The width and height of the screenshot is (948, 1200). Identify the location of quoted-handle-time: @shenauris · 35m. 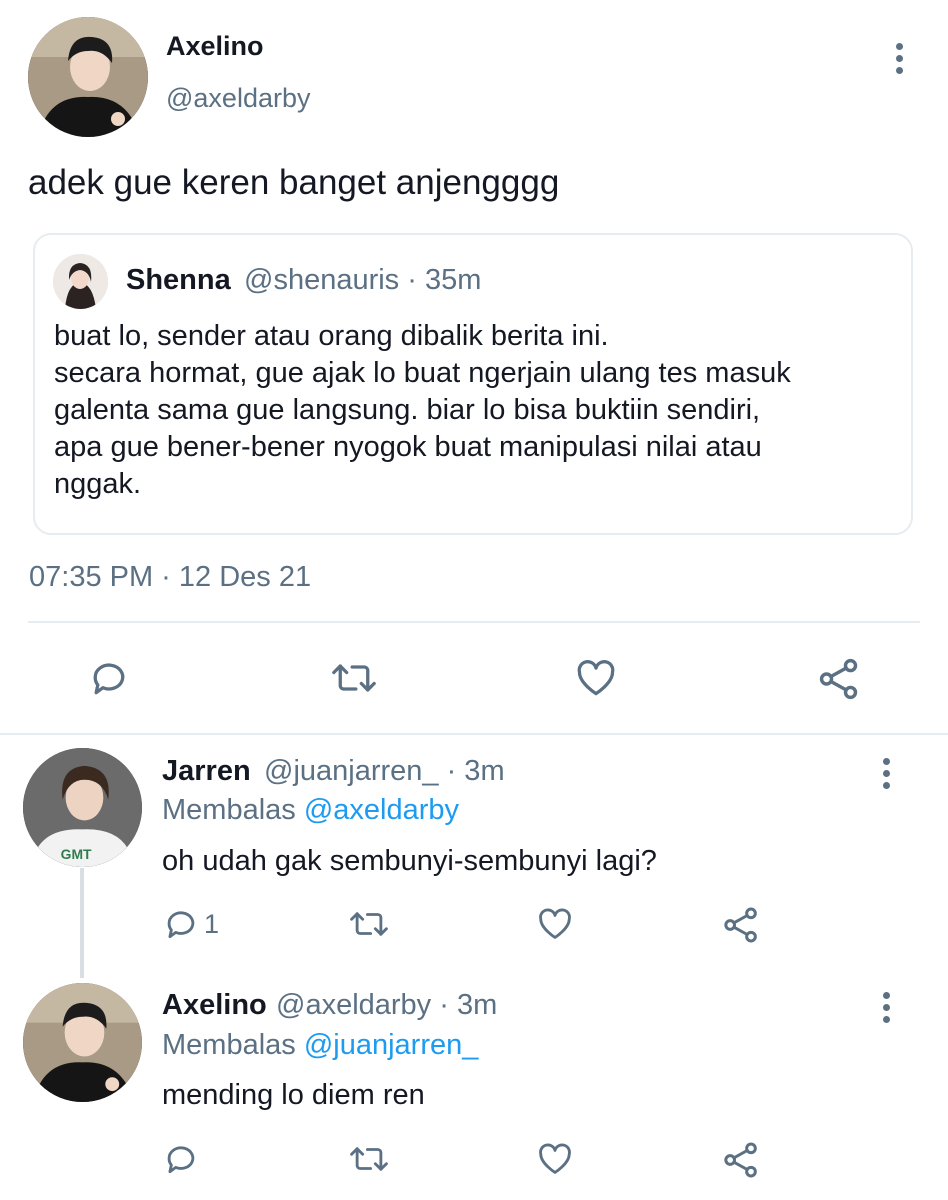
(362, 280).